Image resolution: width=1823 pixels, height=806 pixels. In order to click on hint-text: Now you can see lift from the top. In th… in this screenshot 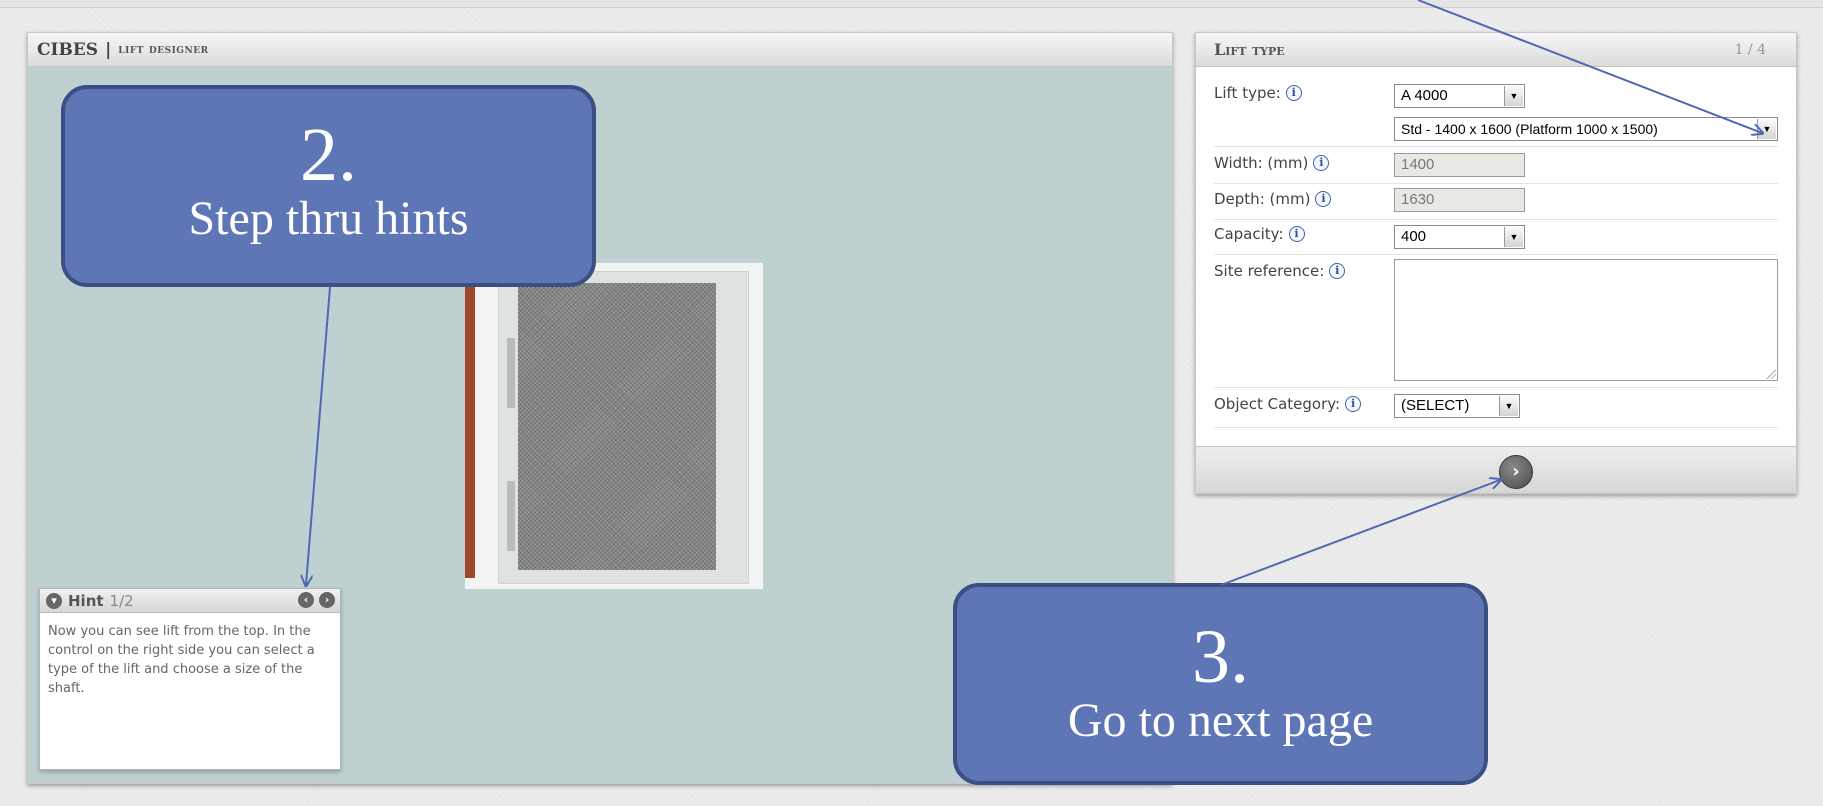, I will do `click(181, 660)`.